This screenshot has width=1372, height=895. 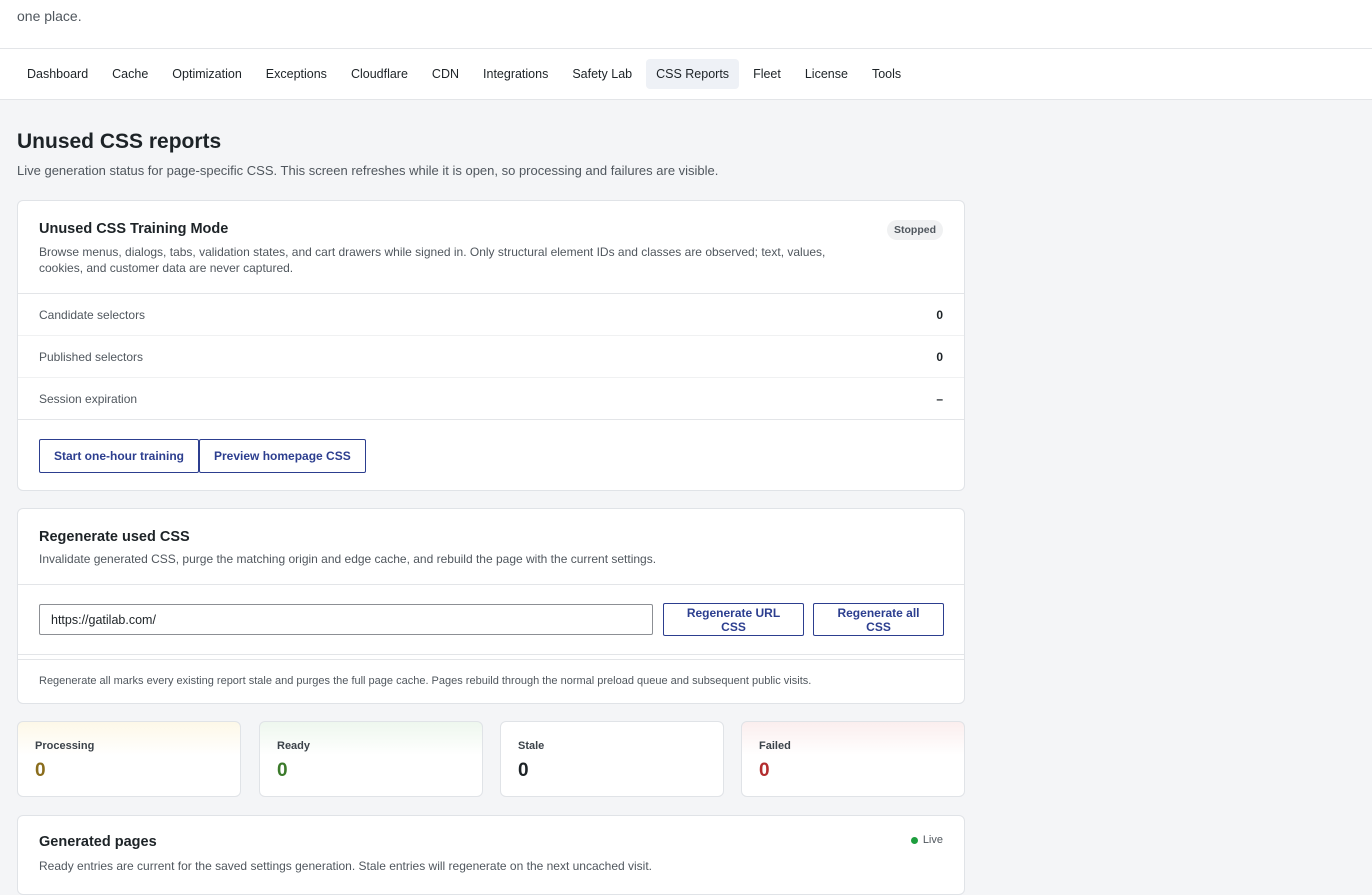 I want to click on training-title: Unused CSS Training Mode, so click(x=134, y=229).